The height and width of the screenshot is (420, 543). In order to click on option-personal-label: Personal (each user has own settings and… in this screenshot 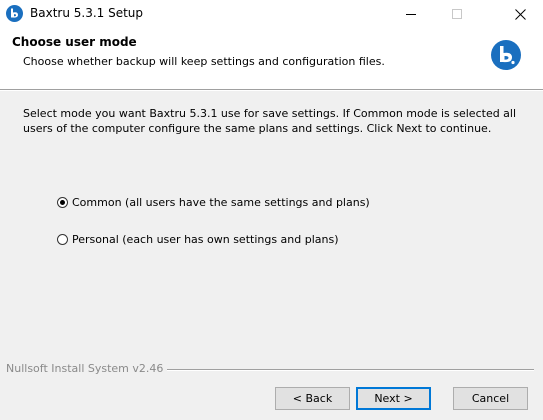, I will do `click(205, 239)`.